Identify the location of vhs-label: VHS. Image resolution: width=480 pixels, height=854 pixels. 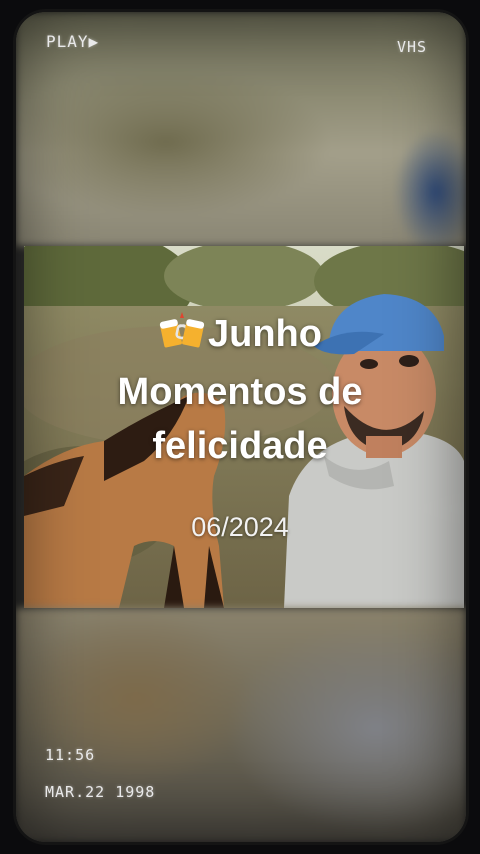
(412, 47).